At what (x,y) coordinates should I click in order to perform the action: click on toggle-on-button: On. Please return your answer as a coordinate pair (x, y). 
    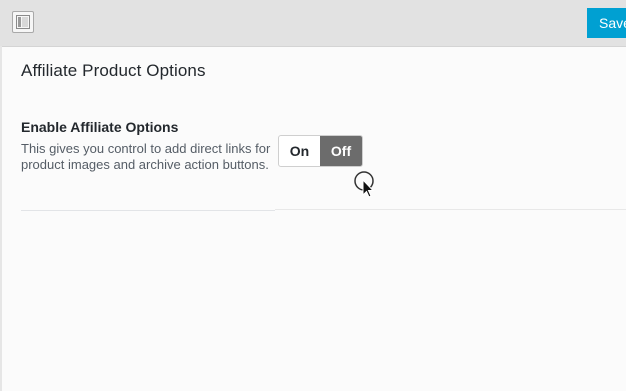
    Looking at the image, I should click on (299, 151).